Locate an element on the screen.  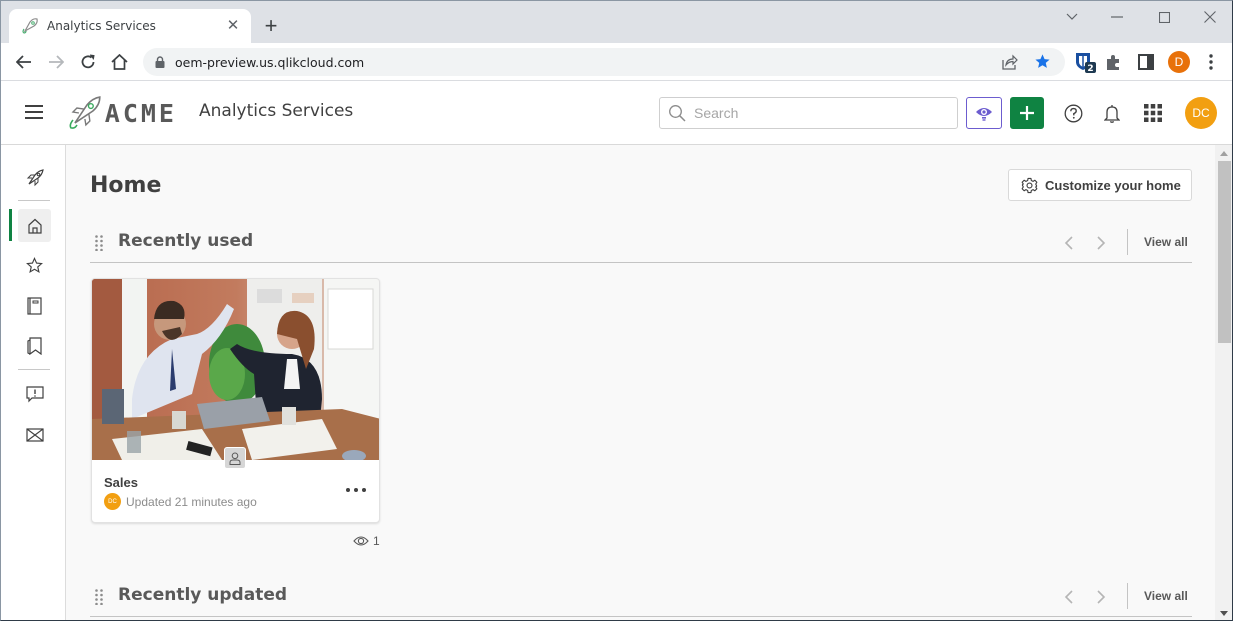
sidebar-item-messages is located at coordinates (34, 434).